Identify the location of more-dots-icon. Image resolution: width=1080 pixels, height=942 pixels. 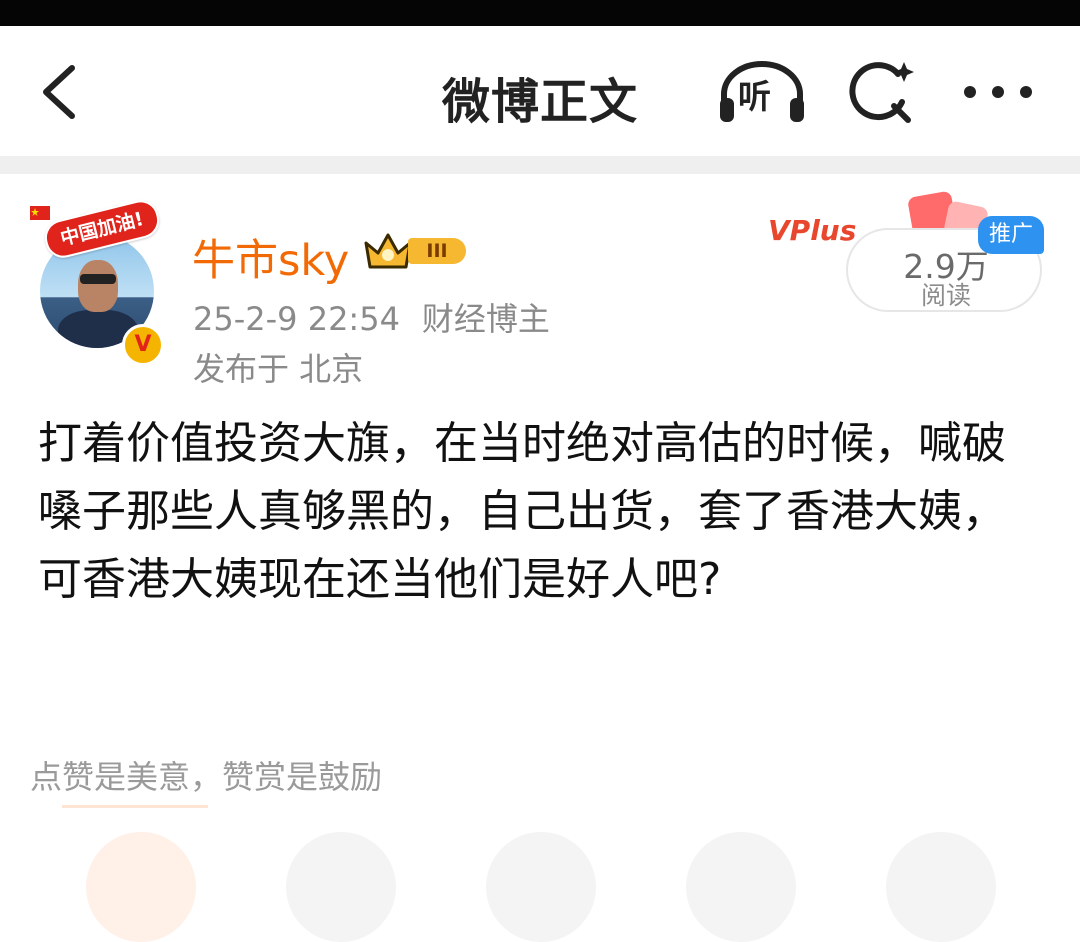
(998, 92).